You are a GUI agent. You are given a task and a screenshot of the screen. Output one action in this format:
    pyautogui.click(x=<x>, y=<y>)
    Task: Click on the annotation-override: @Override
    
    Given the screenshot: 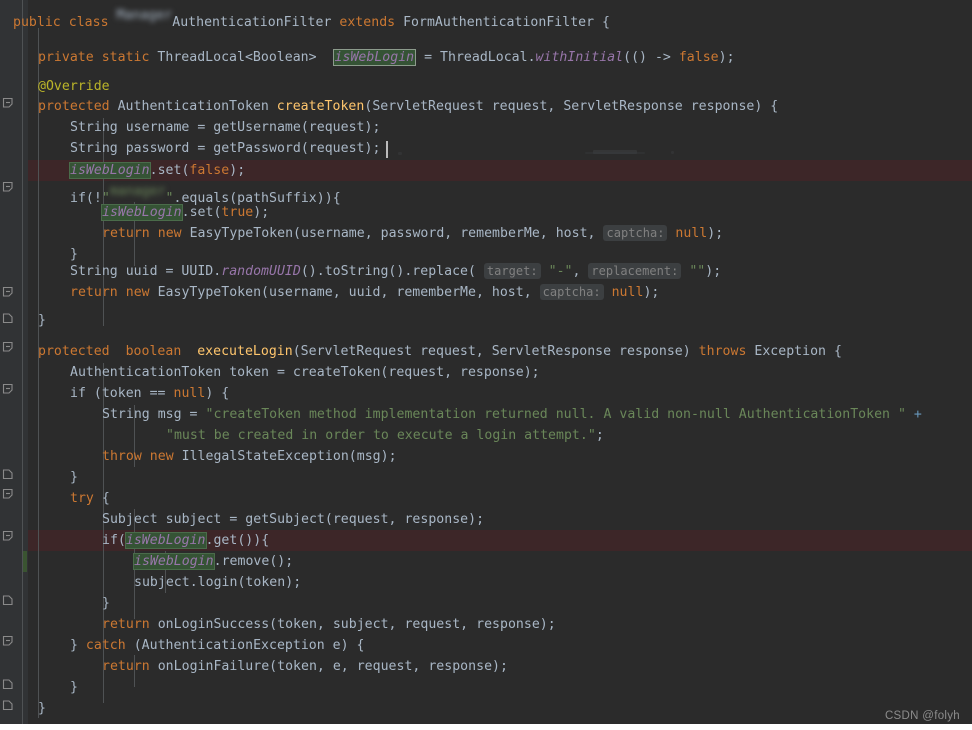 What is the action you would take?
    pyautogui.click(x=74, y=86)
    